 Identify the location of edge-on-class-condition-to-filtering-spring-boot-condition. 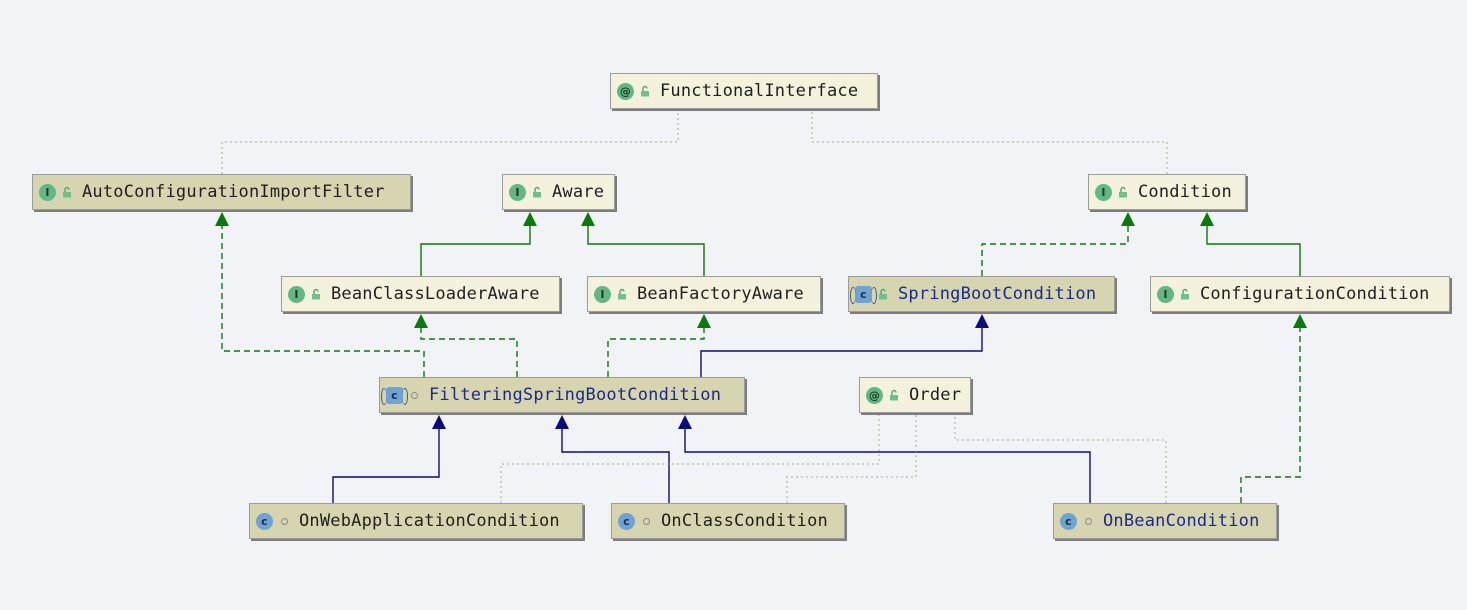
(612, 459).